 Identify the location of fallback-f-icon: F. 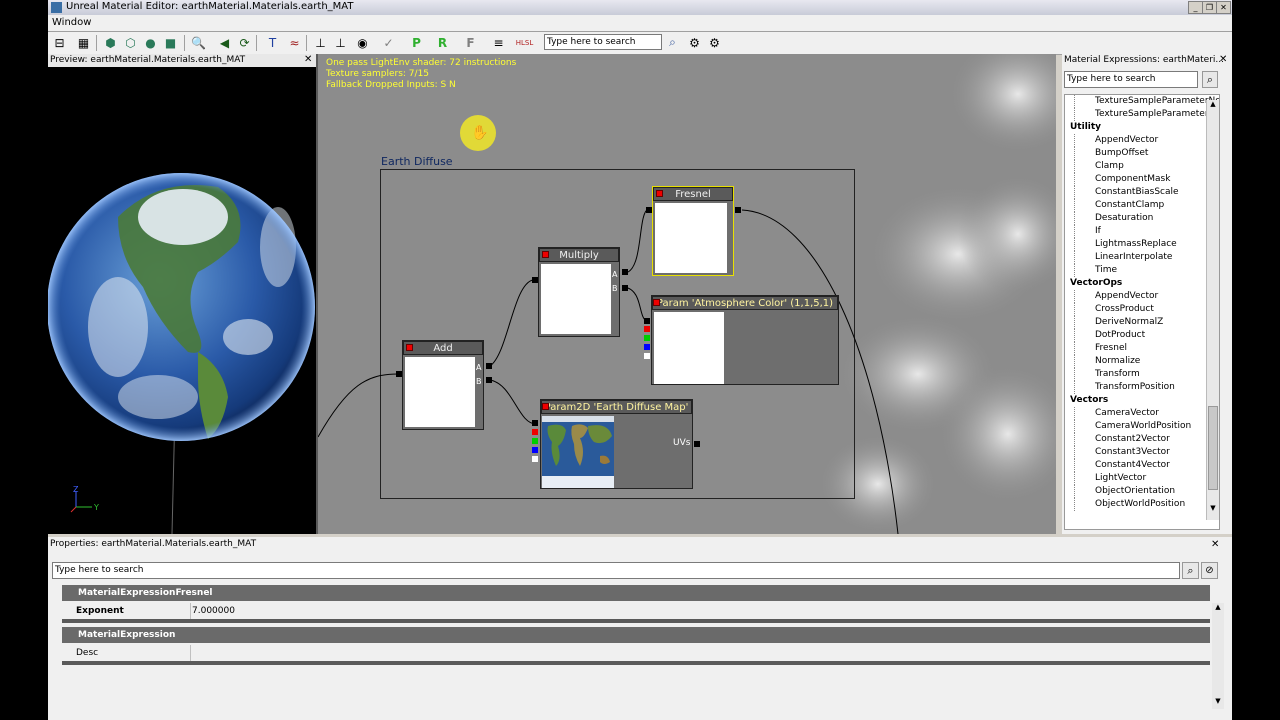
(470, 42).